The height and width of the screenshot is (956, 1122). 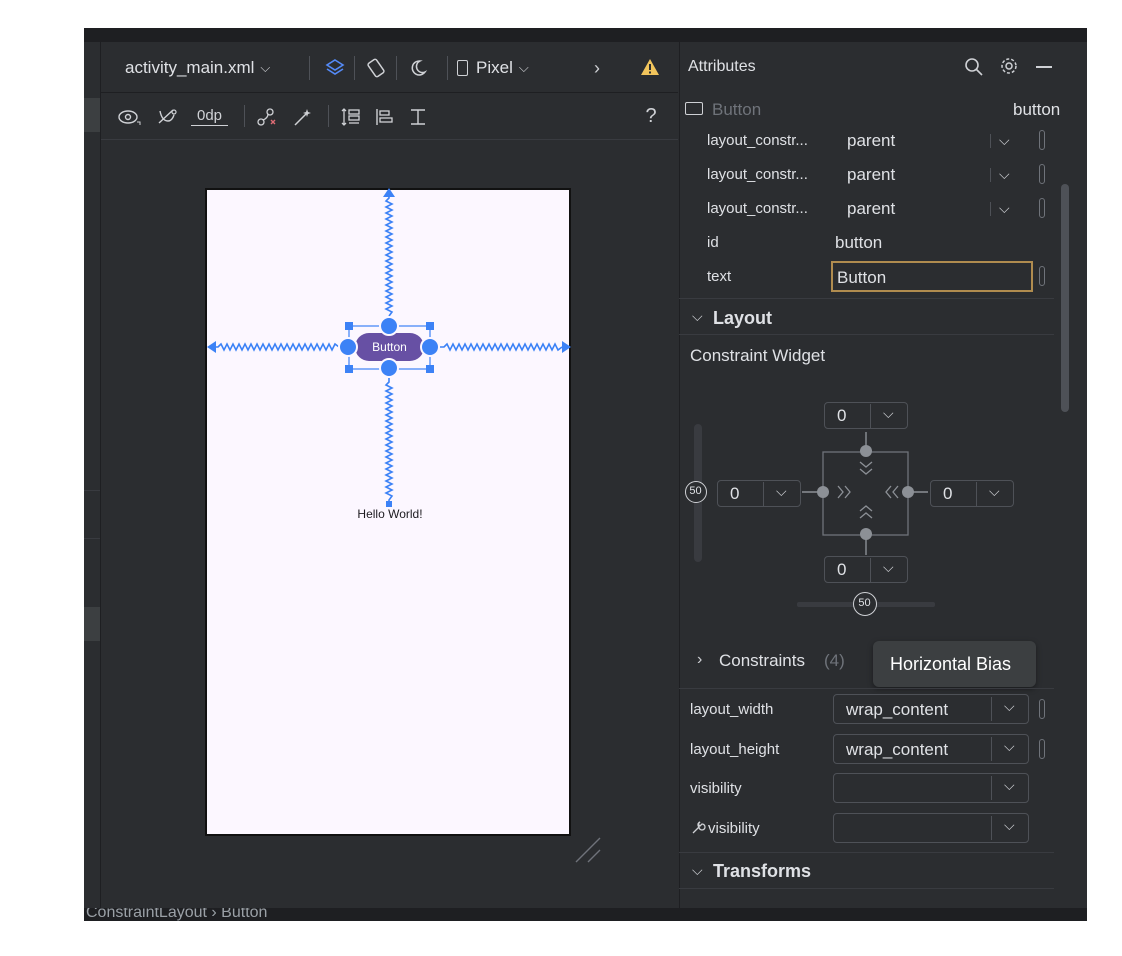 I want to click on id-value: button, so click(x=858, y=243).